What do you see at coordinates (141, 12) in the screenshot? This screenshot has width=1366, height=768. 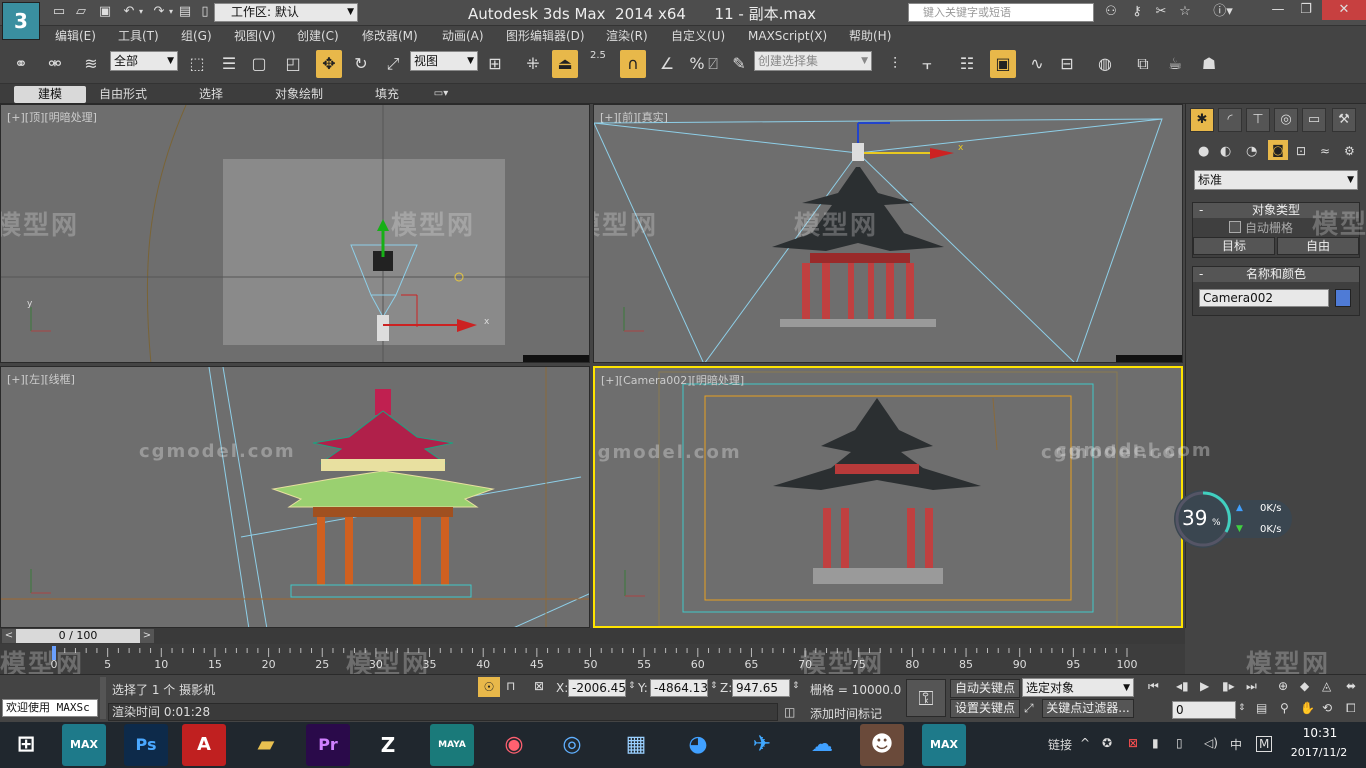 I see `undo-dropdown-icon: ▾` at bounding box center [141, 12].